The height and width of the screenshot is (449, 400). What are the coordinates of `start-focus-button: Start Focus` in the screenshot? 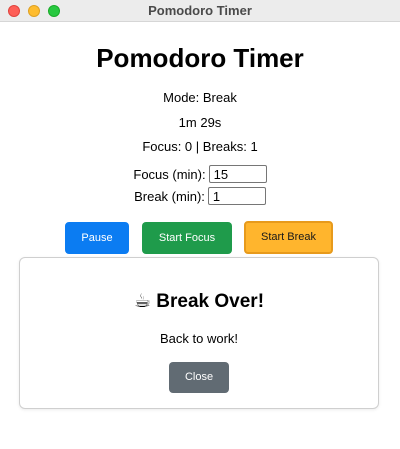 It's located at (187, 238).